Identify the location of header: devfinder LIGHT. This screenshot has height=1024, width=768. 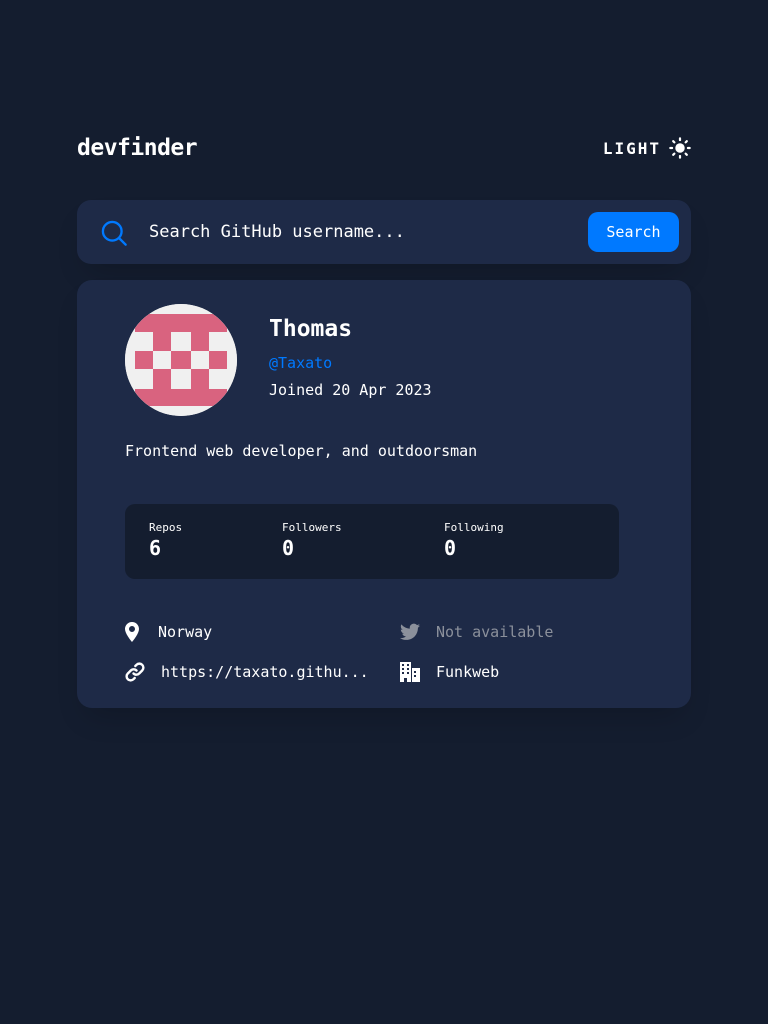
(384, 148).